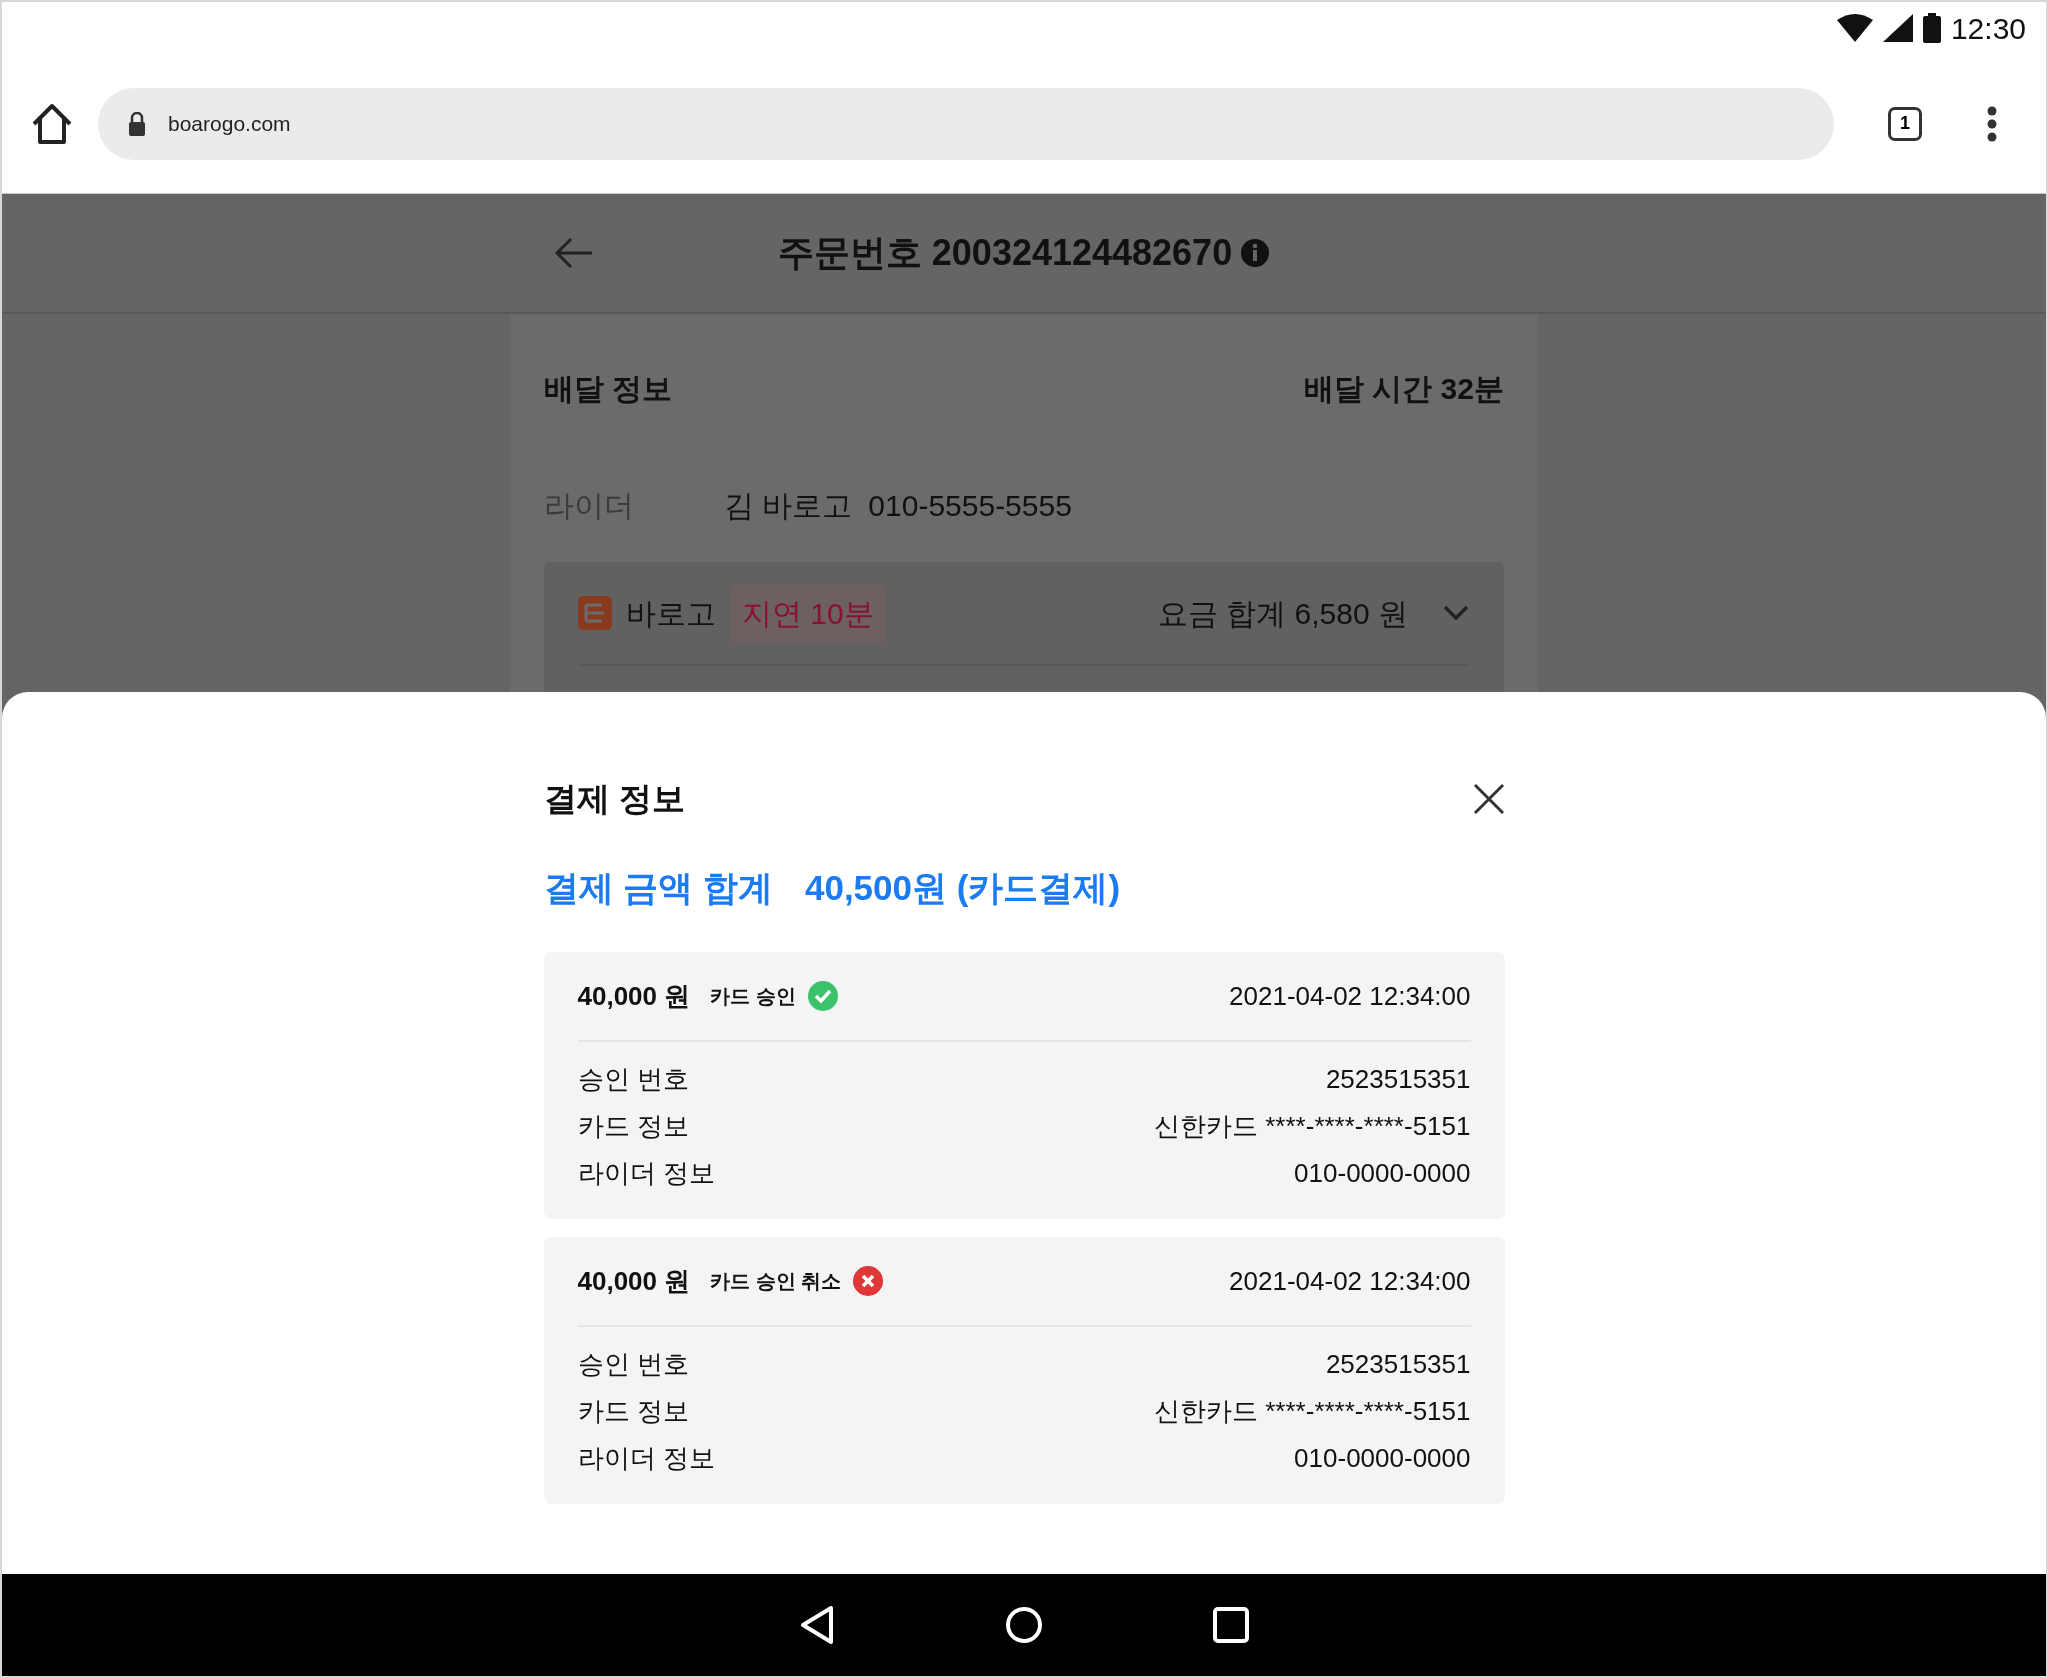  I want to click on signal-icon, so click(1897, 28).